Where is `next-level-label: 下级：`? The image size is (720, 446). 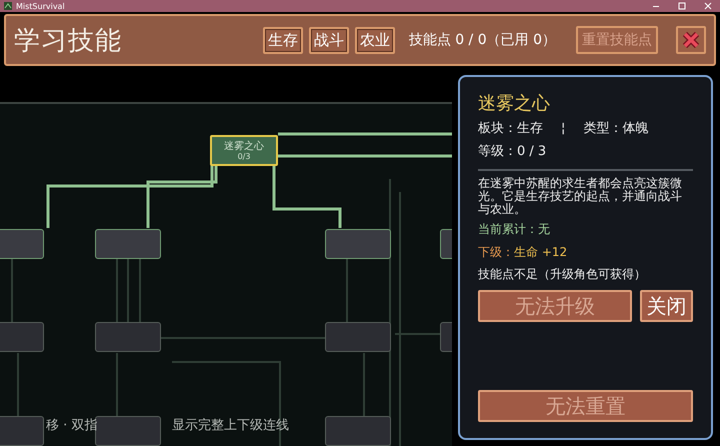
next-level-label: 下级： is located at coordinates (496, 252).